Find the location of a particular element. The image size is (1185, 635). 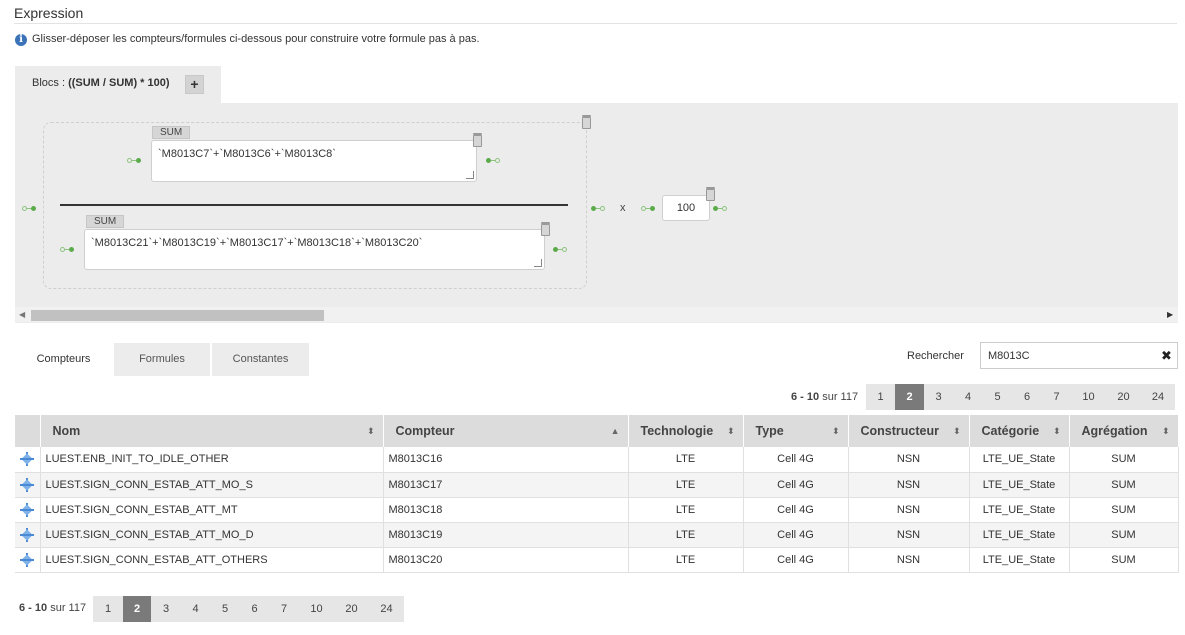

tab-formules: Formules is located at coordinates (162, 359).